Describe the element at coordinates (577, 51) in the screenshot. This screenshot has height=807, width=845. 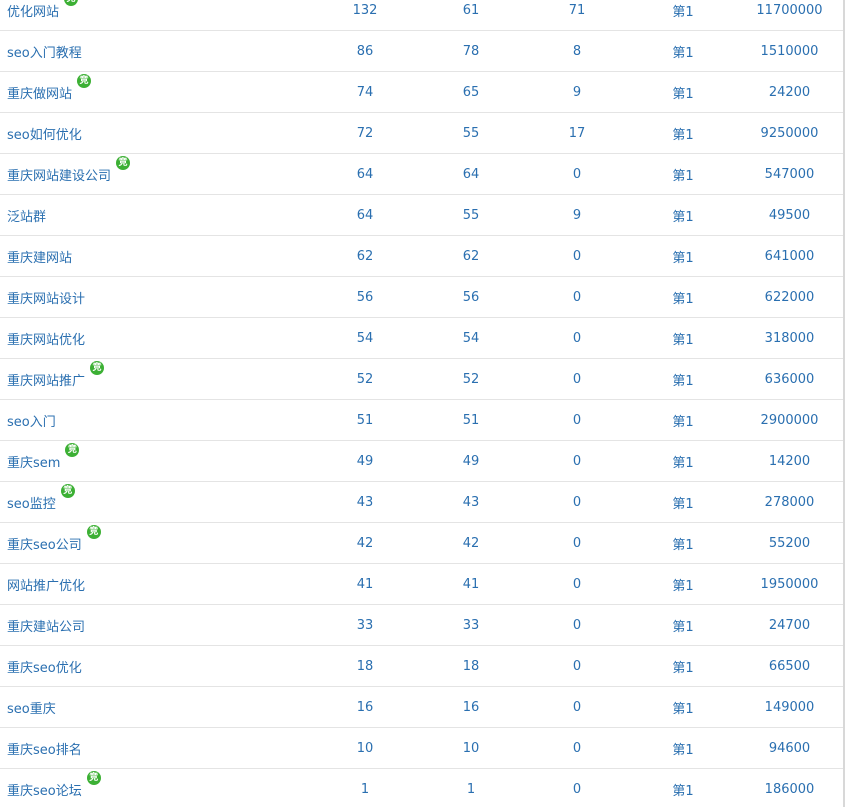
I see `index-mobile-cell: 8` at that location.